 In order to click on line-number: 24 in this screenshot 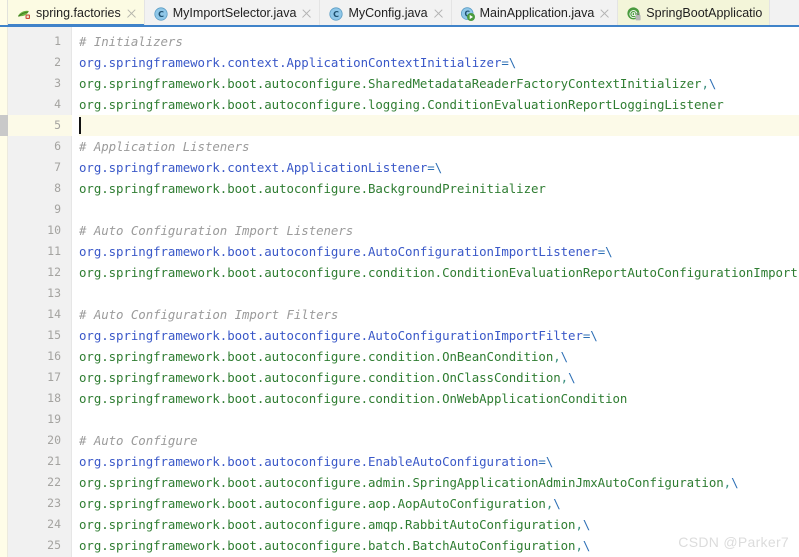, I will do `click(54, 524)`.